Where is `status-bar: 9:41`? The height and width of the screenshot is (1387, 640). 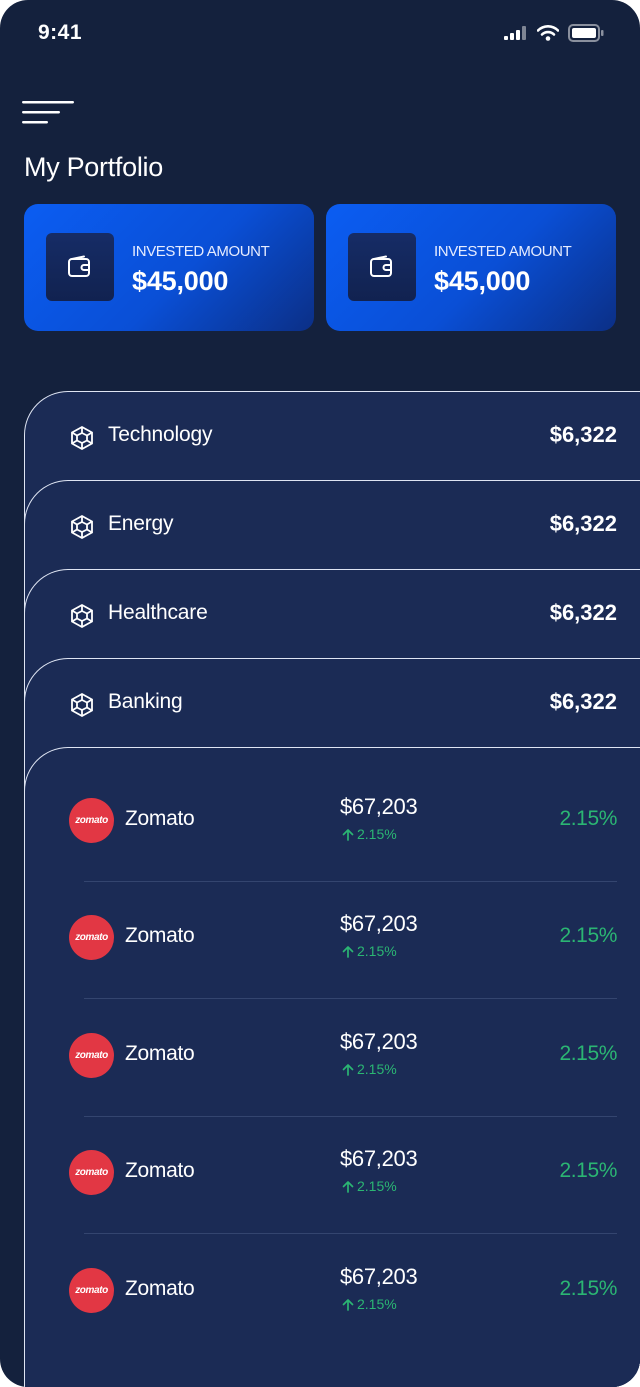
status-bar: 9:41 is located at coordinates (320, 35).